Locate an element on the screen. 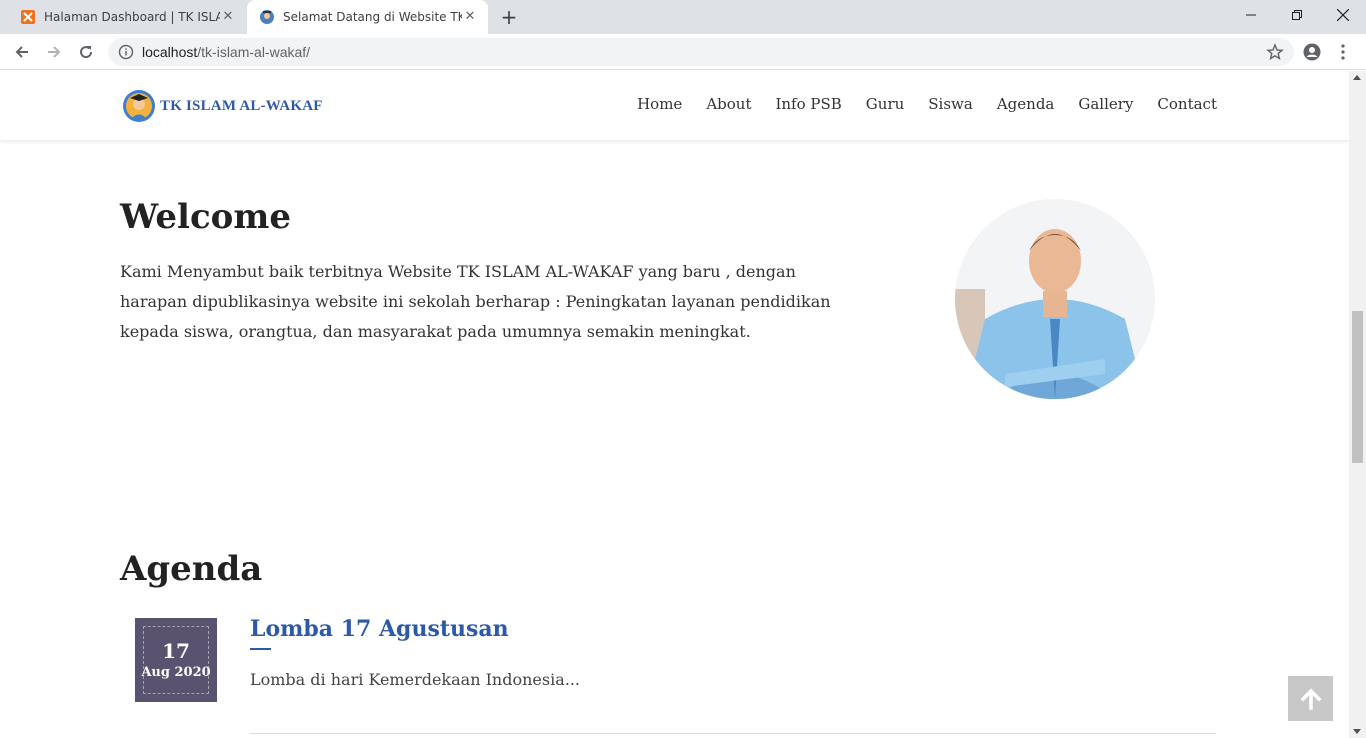 The height and width of the screenshot is (738, 1366). arrow-up-icon is located at coordinates (1310, 699).